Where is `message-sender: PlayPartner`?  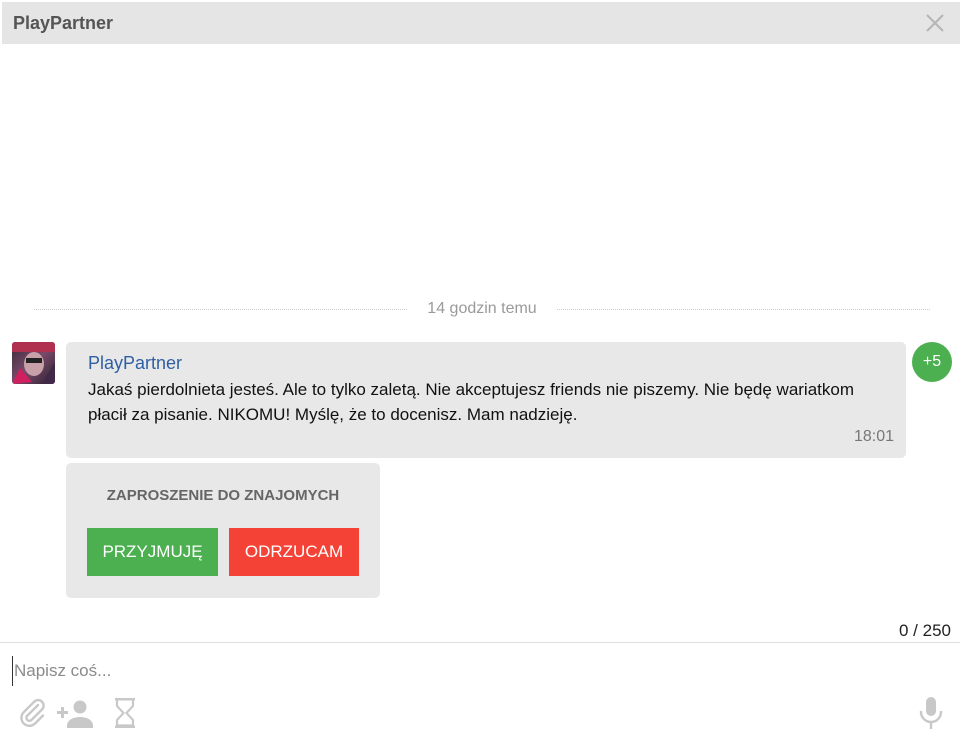 message-sender: PlayPartner is located at coordinates (486, 363).